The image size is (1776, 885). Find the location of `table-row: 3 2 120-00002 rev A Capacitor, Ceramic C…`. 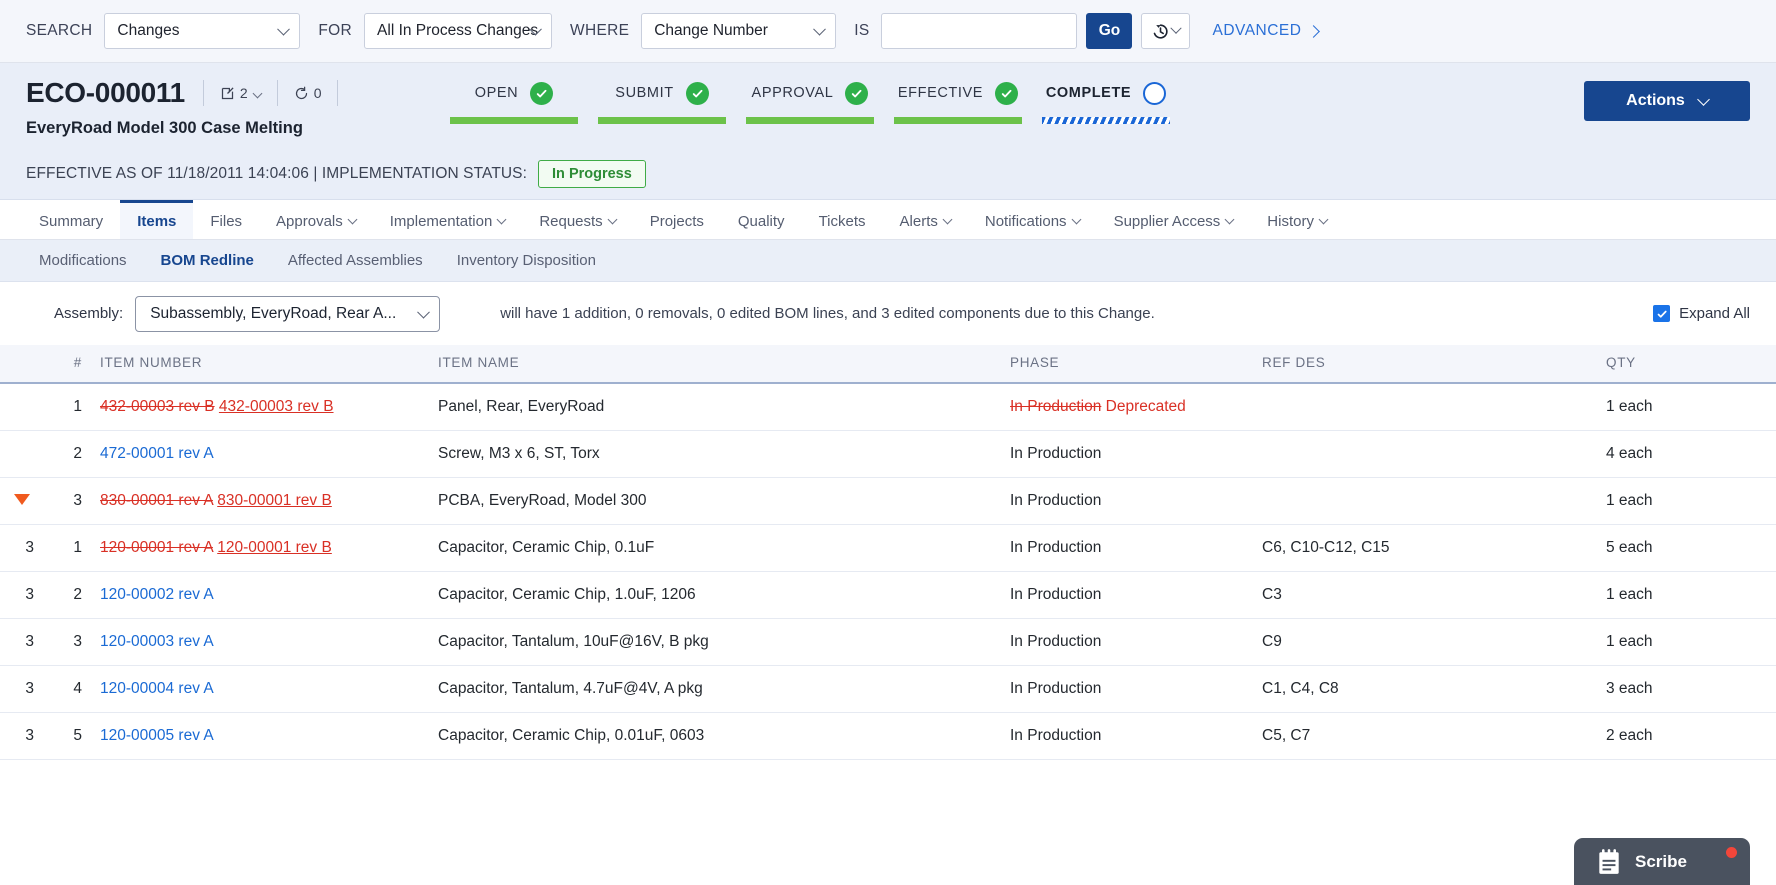

table-row: 3 2 120-00002 rev A Capacitor, Ceramic C… is located at coordinates (888, 595).